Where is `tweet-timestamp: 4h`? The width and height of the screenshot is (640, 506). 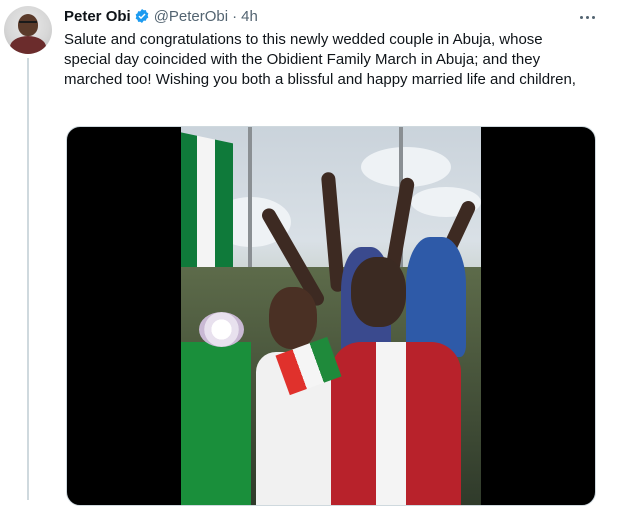
tweet-timestamp: 4h is located at coordinates (249, 16).